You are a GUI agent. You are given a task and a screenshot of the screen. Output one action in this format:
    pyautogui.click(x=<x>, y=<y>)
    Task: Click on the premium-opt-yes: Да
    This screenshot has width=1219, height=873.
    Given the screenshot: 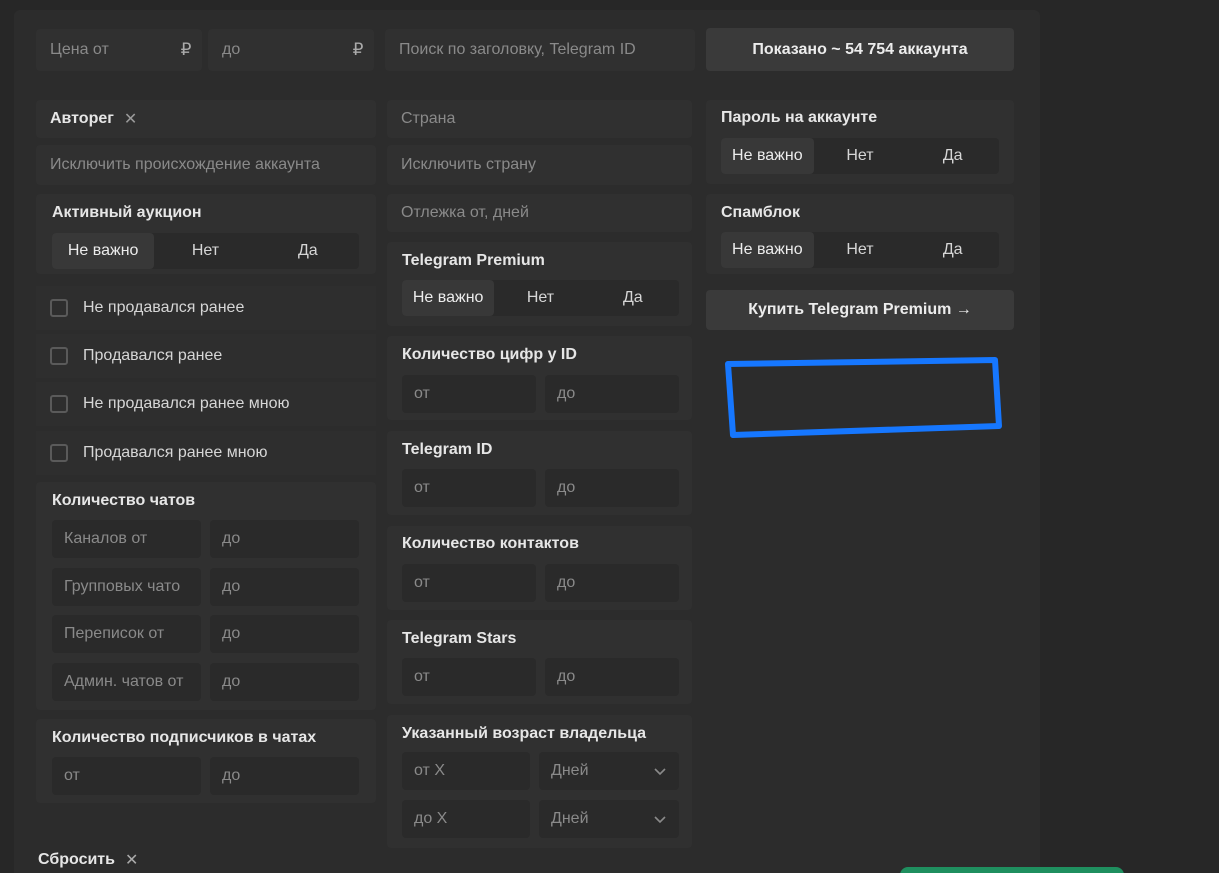 What is the action you would take?
    pyautogui.click(x=633, y=298)
    